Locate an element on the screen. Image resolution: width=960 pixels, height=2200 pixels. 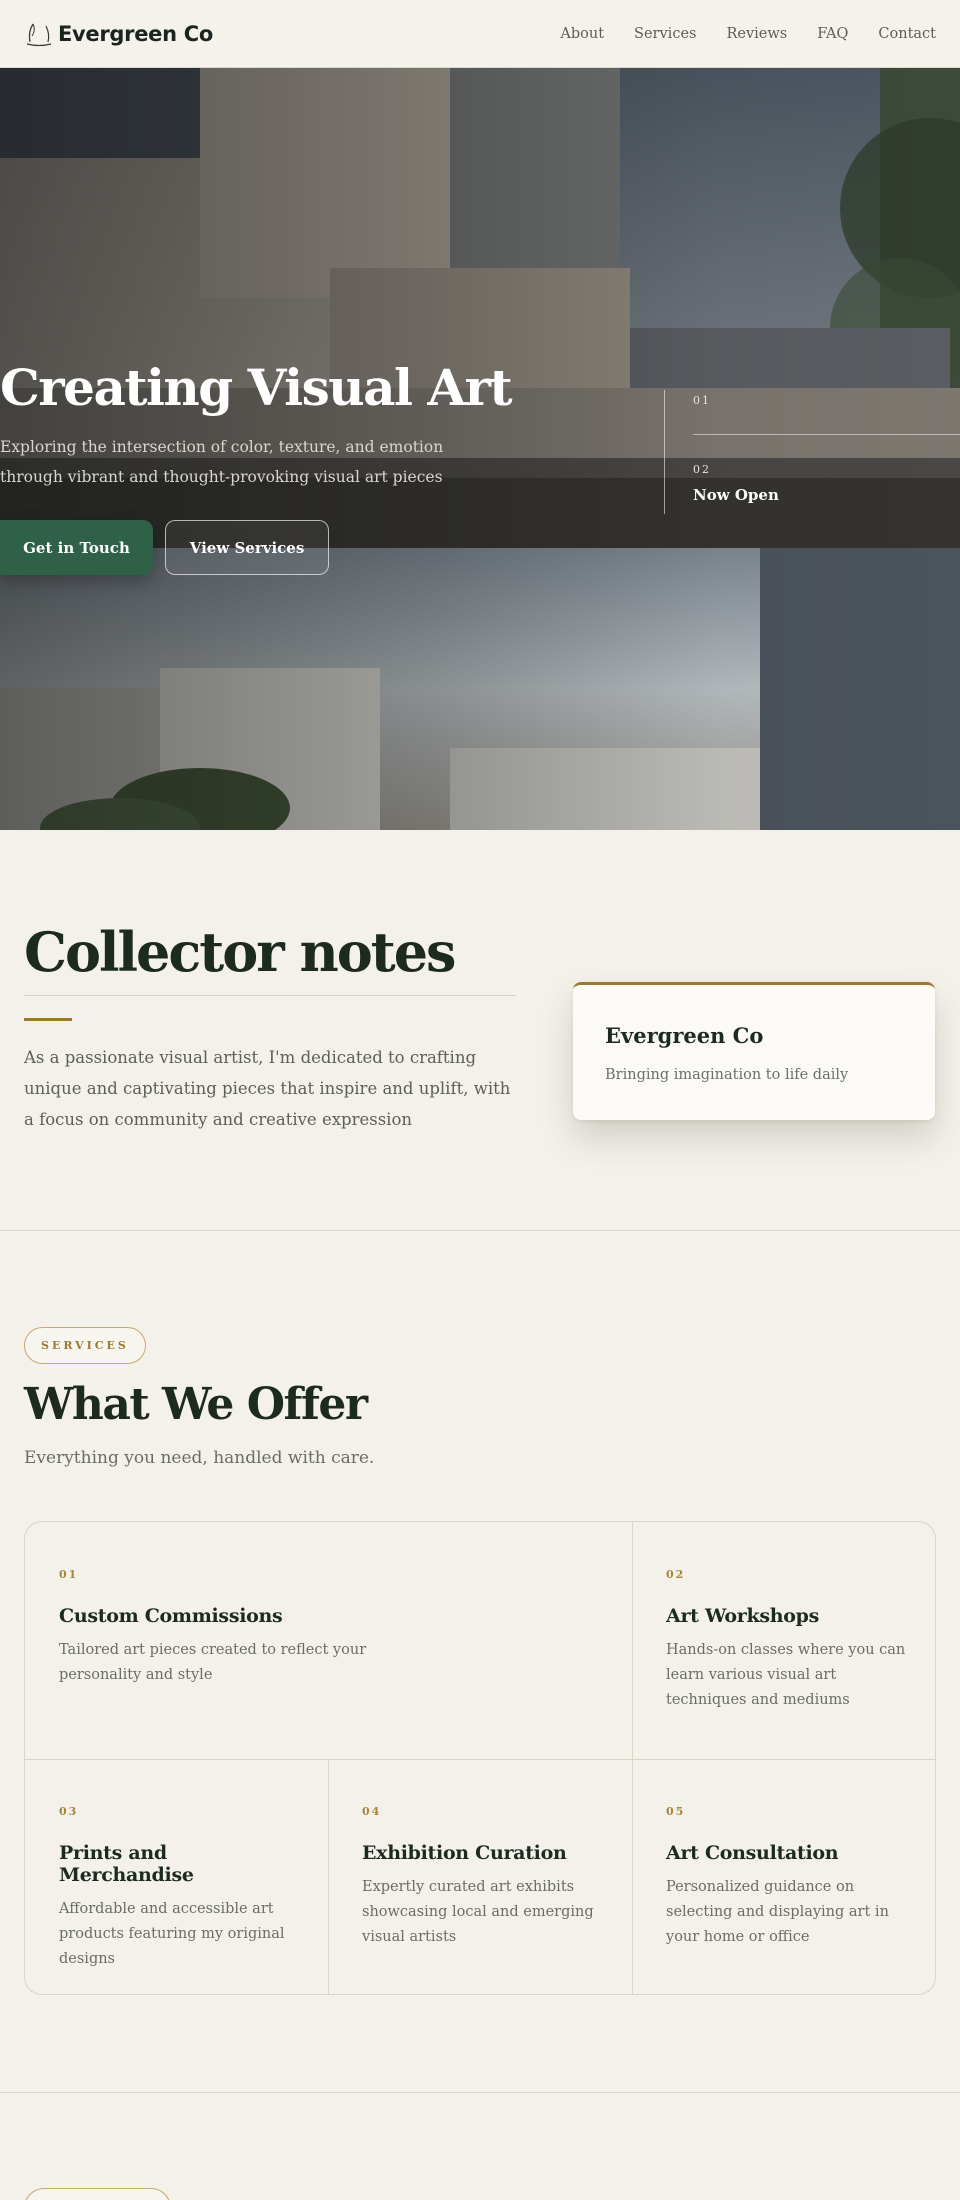
main-nav: About Services Reviews FAQ Contact is located at coordinates (748, 34).